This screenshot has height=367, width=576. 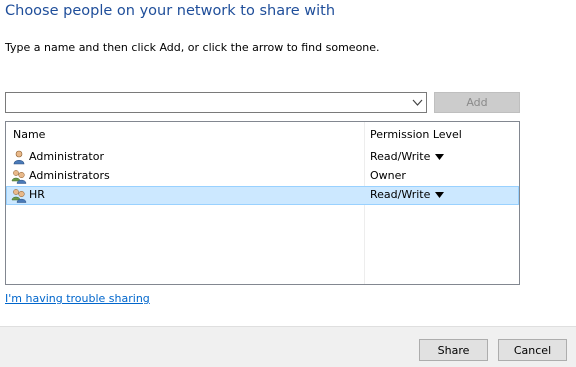 I want to click on list-header: Name Permission Level, so click(x=262, y=134).